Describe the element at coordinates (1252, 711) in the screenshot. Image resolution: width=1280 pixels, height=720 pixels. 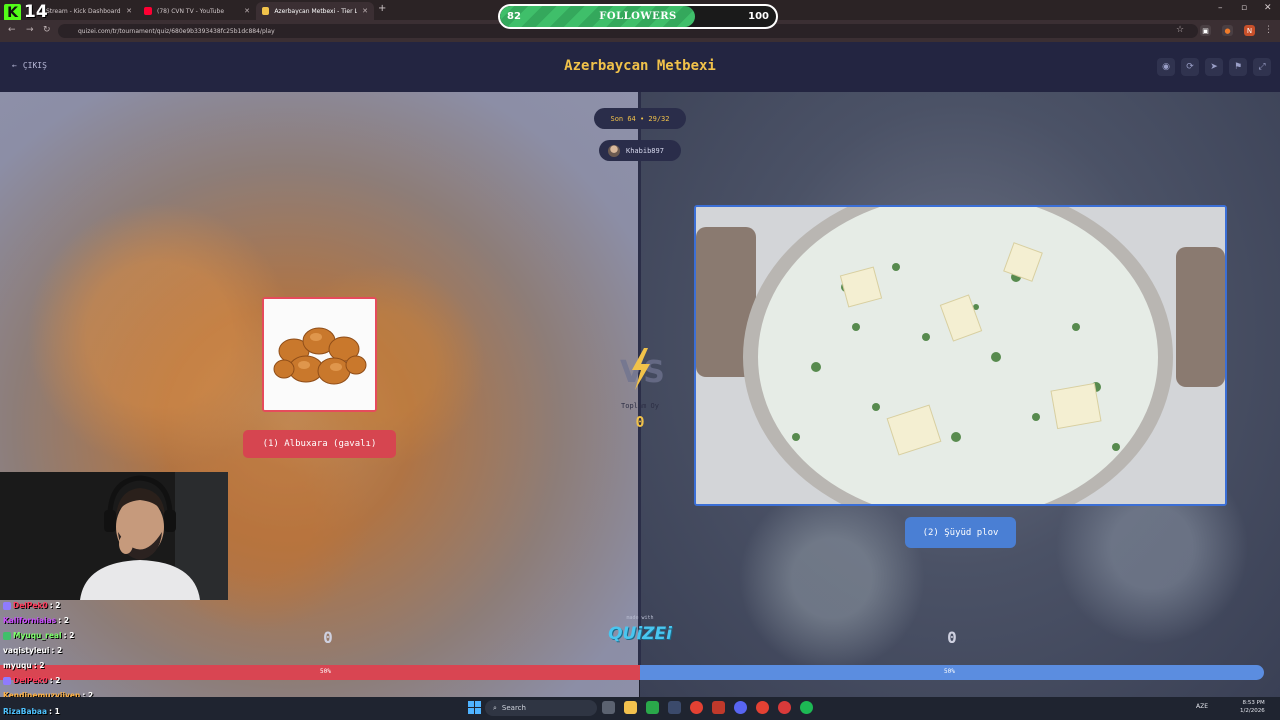
I see `clock-date: 1/2/2026` at that location.